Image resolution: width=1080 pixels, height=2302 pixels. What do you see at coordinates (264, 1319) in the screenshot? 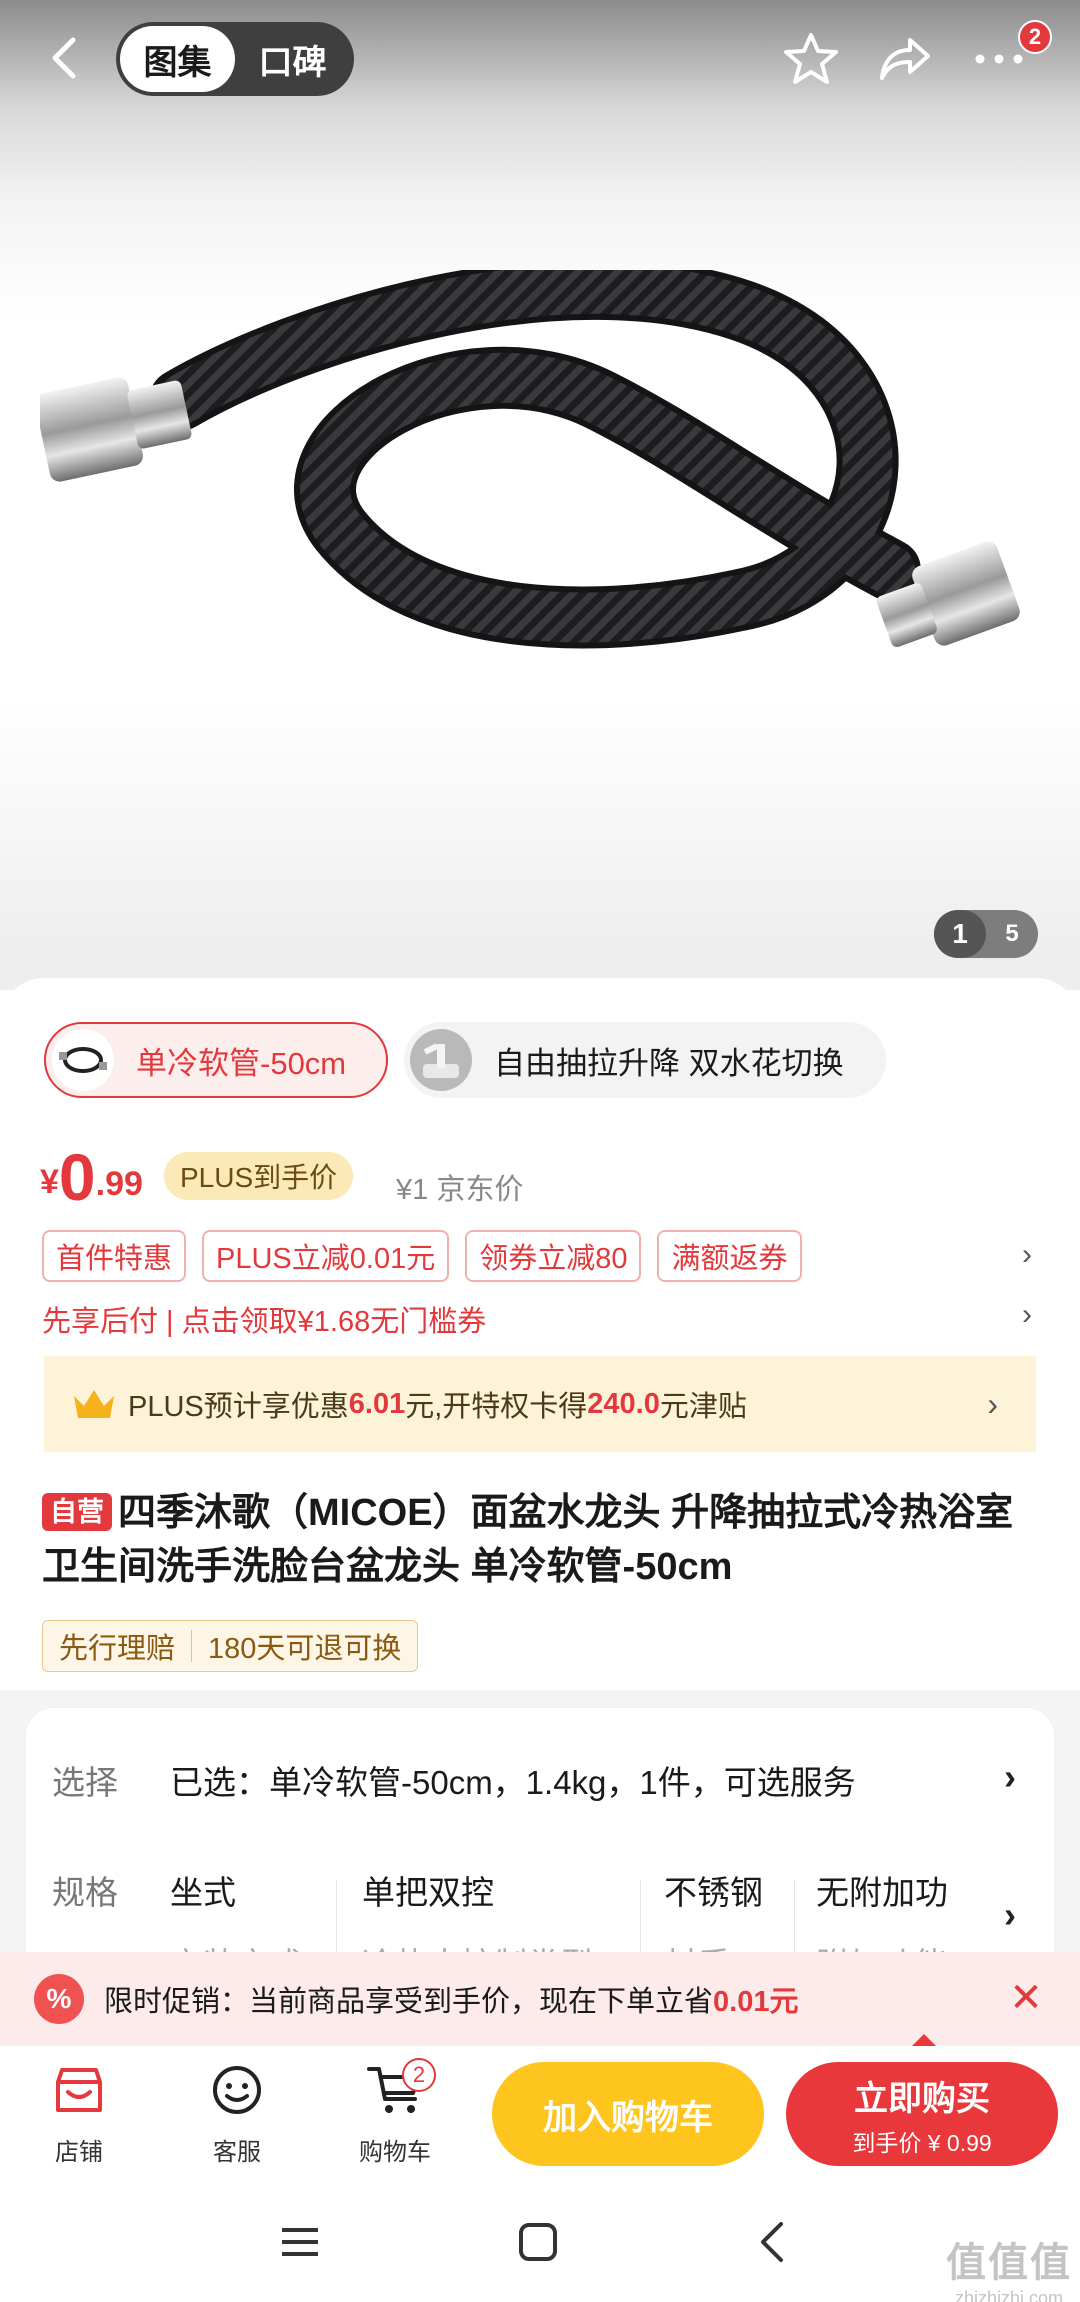
I see `pay-later-offer: 先享后付 | 点击领取¥1.68无门槛券` at bounding box center [264, 1319].